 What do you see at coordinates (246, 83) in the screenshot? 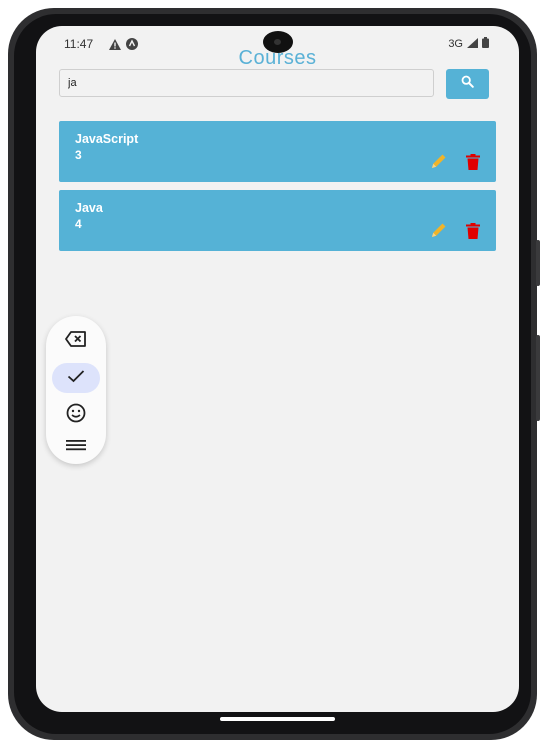
I see `search-input` at bounding box center [246, 83].